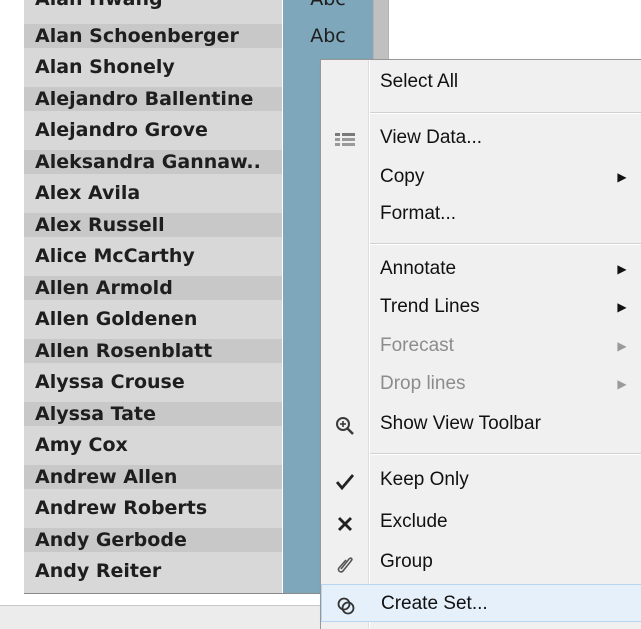 This screenshot has height=629, width=641. What do you see at coordinates (419, 81) in the screenshot?
I see `menu-item-label: Select All` at bounding box center [419, 81].